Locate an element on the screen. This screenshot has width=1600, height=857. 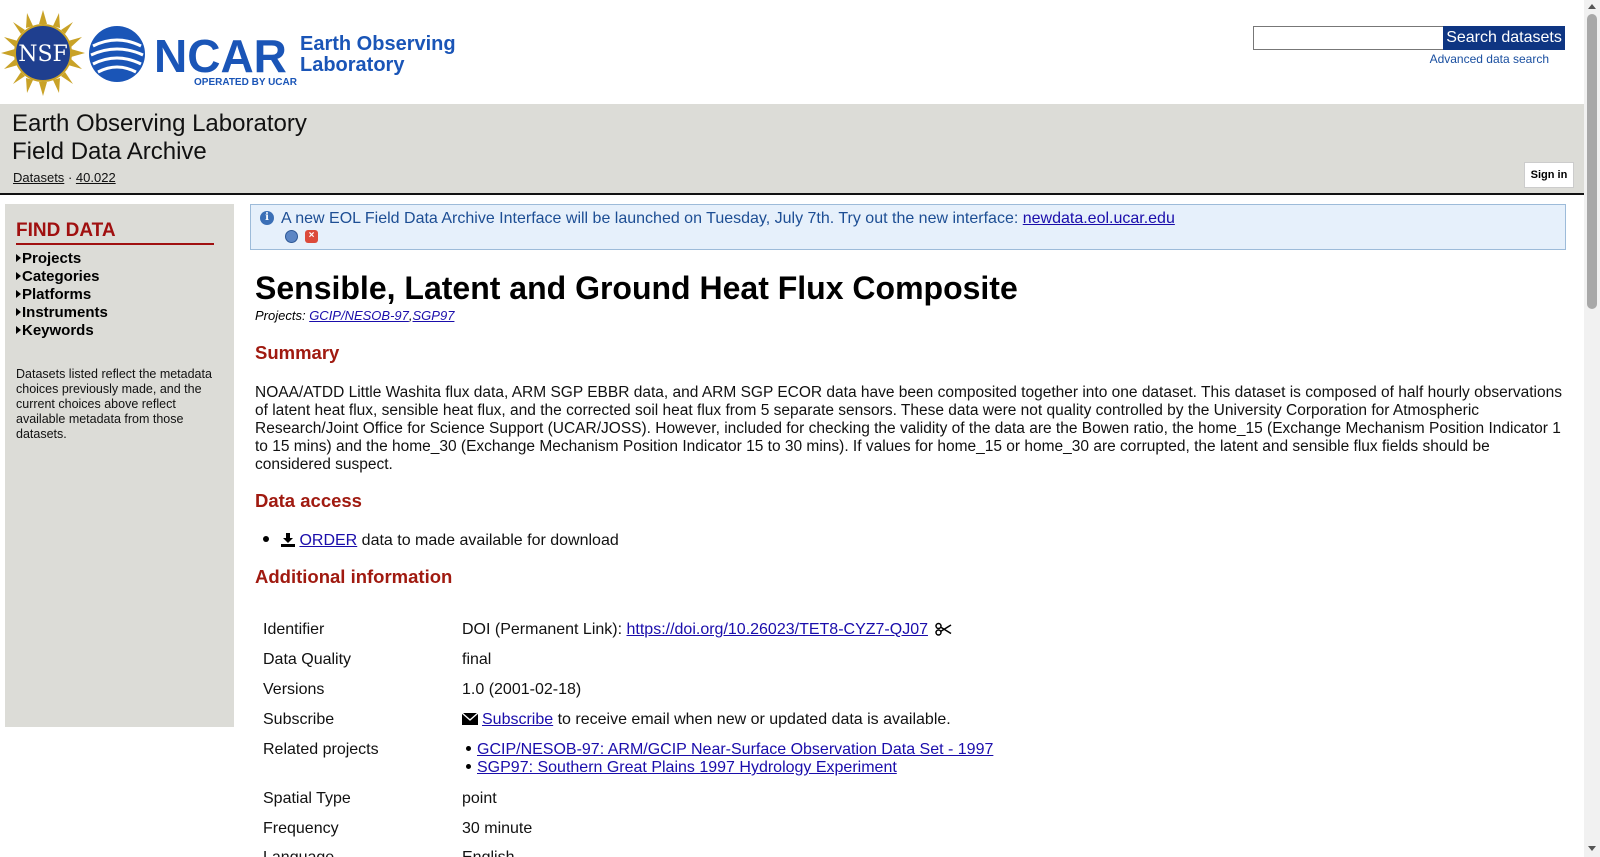
download-icon is located at coordinates (288, 540).